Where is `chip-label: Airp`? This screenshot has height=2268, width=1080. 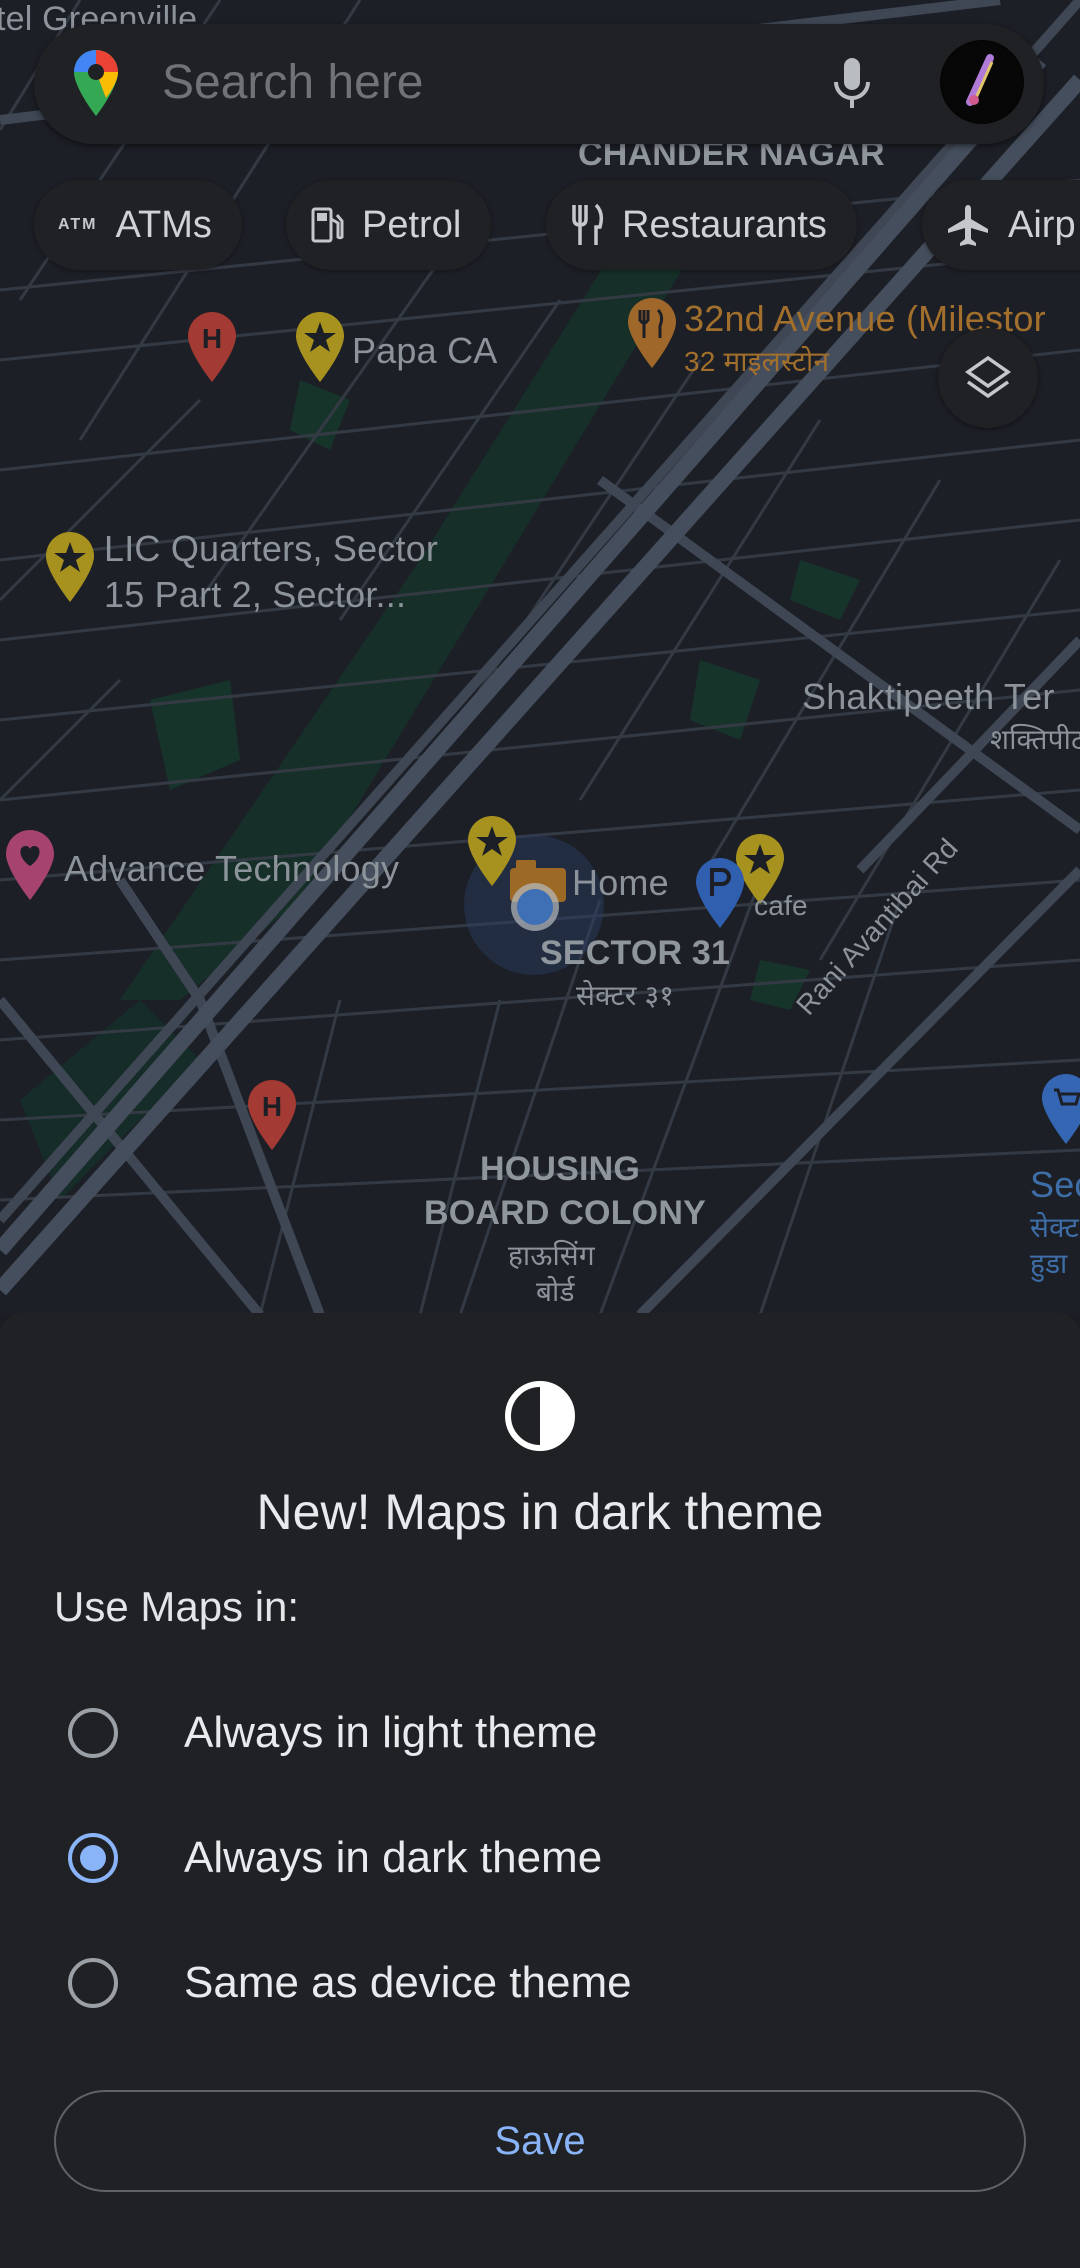
chip-label: Airp is located at coordinates (1042, 224).